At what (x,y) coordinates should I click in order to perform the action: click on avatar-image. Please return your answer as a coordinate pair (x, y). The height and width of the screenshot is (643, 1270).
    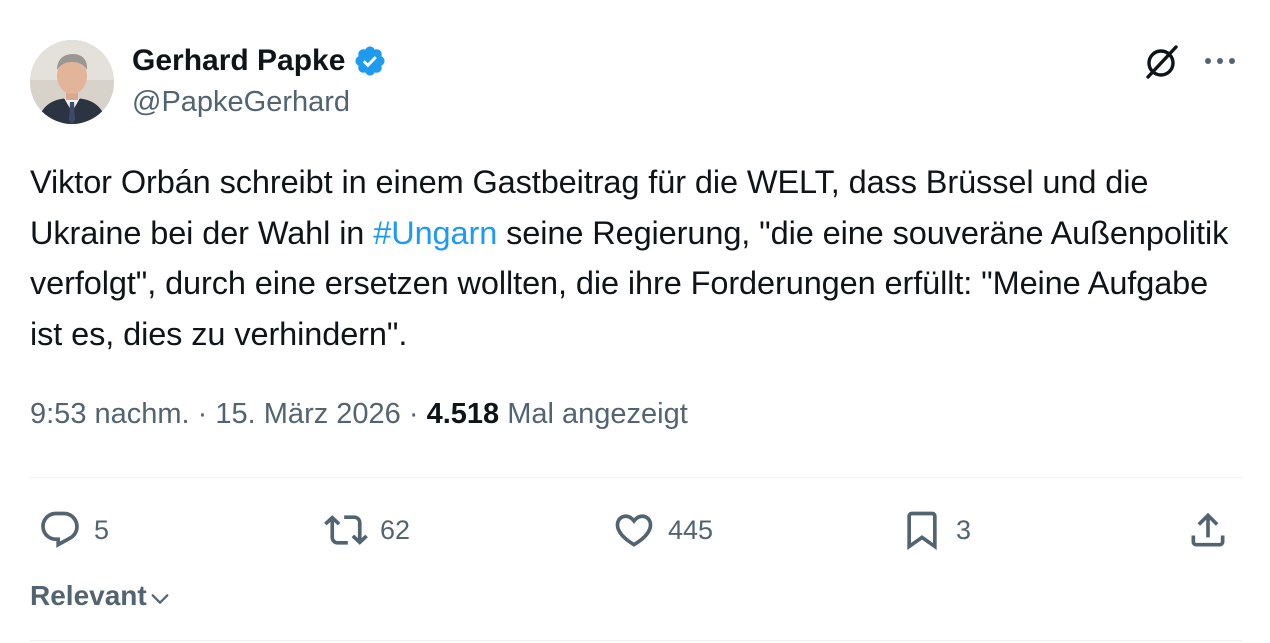
    Looking at the image, I should click on (72, 82).